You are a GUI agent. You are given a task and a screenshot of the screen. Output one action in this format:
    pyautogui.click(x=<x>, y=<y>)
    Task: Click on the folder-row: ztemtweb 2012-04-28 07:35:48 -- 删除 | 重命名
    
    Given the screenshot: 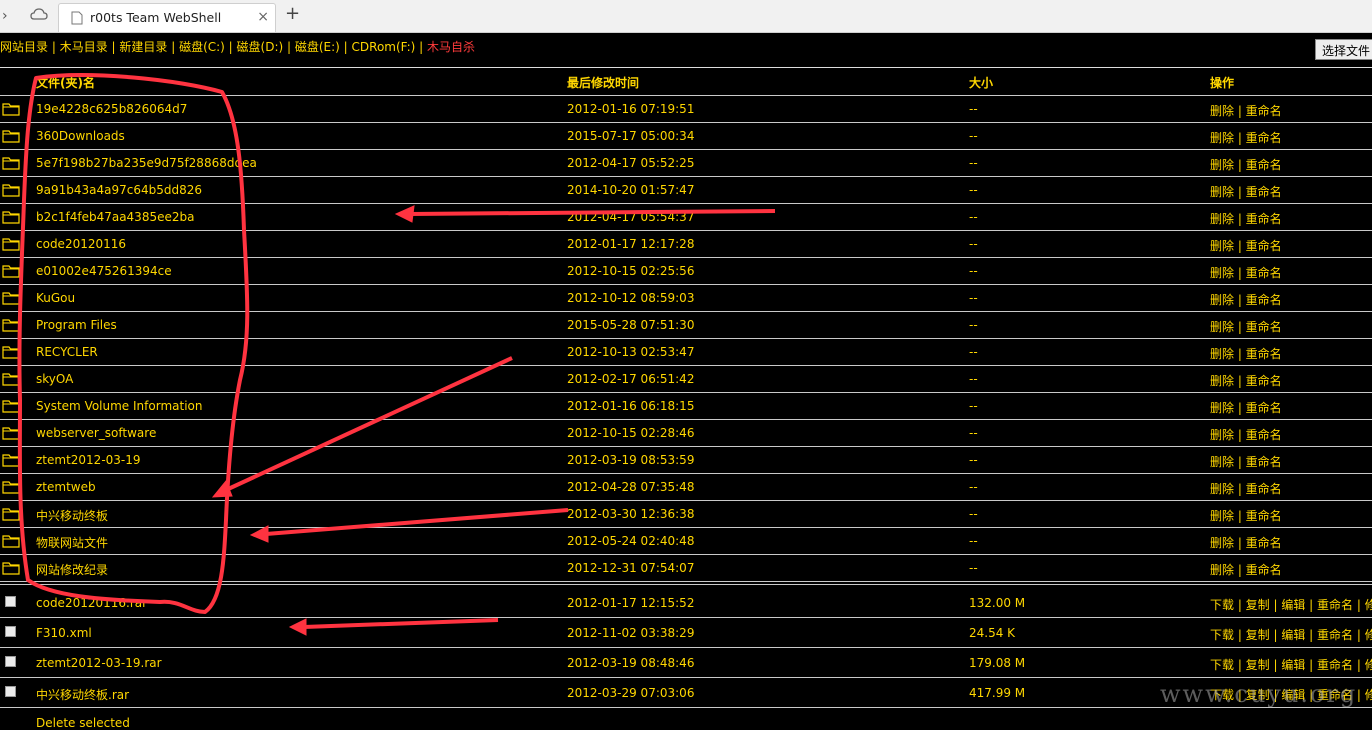 What is the action you would take?
    pyautogui.click(x=686, y=487)
    